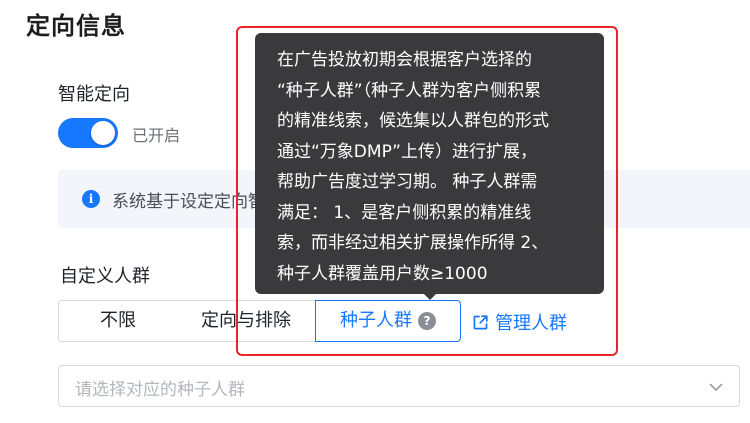 Image resolution: width=750 pixels, height=423 pixels. Describe the element at coordinates (413, 243) in the screenshot. I see `tooltip-line: 索，而非经过相关扩展操作所得 2、` at that location.